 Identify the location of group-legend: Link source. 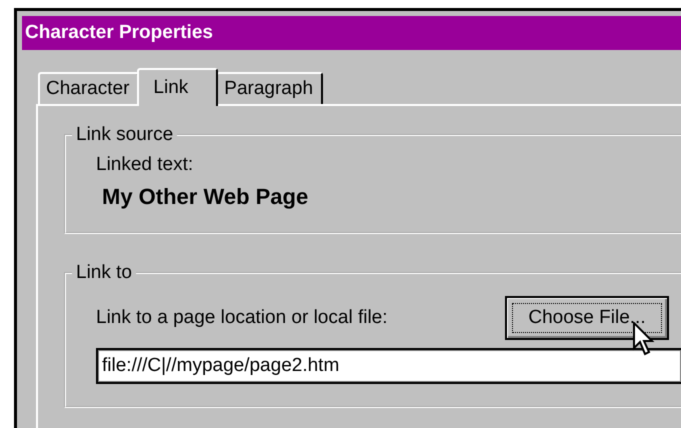
(125, 135).